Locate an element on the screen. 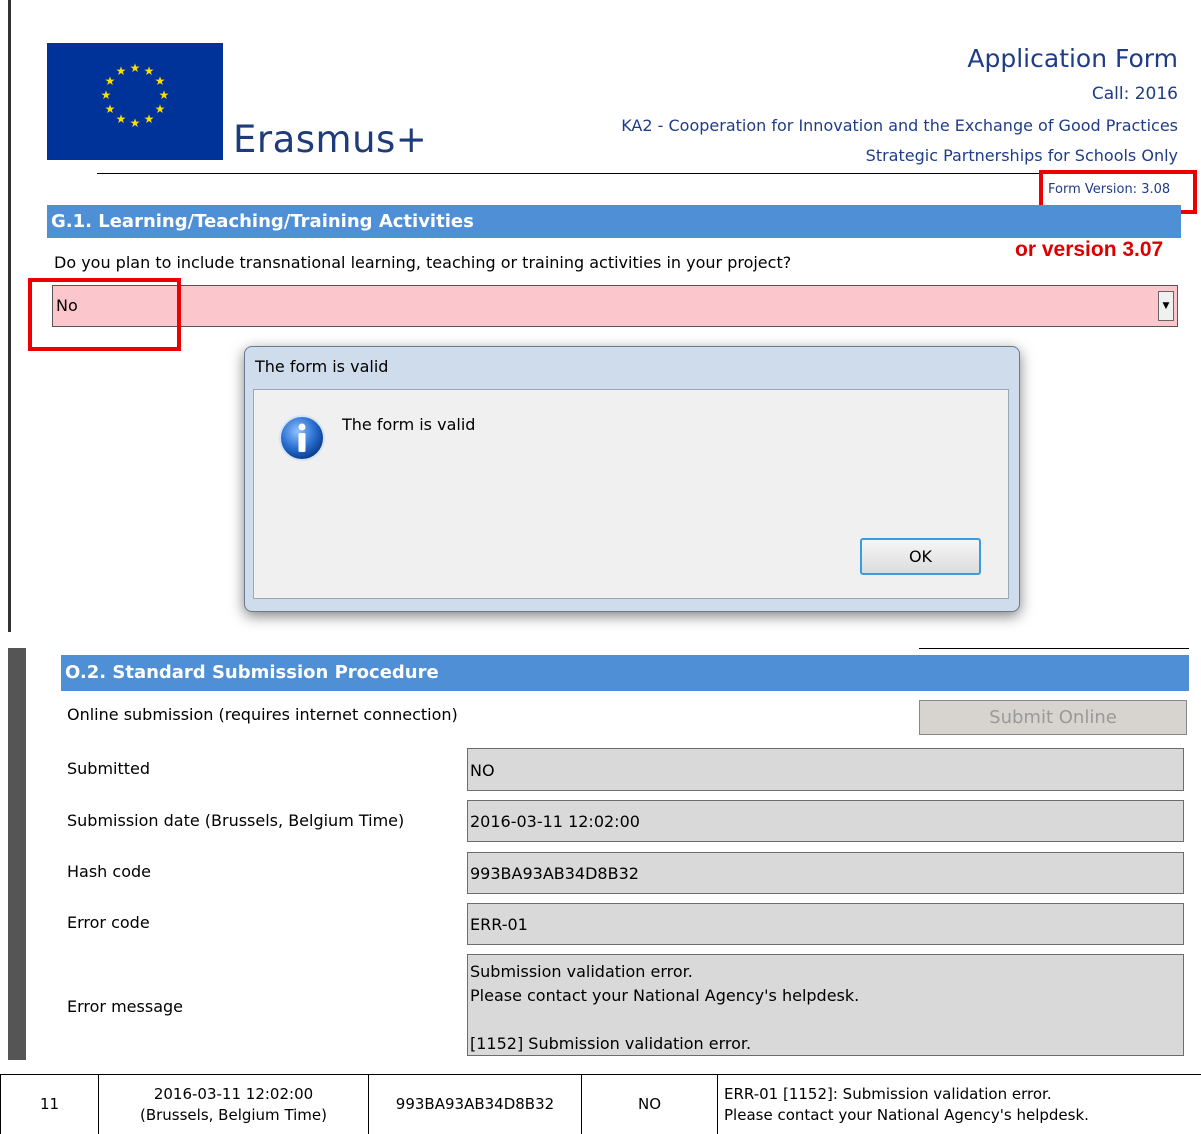 The width and height of the screenshot is (1201, 1134). history-date-line: 2016-03-11 12:02:00 is located at coordinates (233, 1093).